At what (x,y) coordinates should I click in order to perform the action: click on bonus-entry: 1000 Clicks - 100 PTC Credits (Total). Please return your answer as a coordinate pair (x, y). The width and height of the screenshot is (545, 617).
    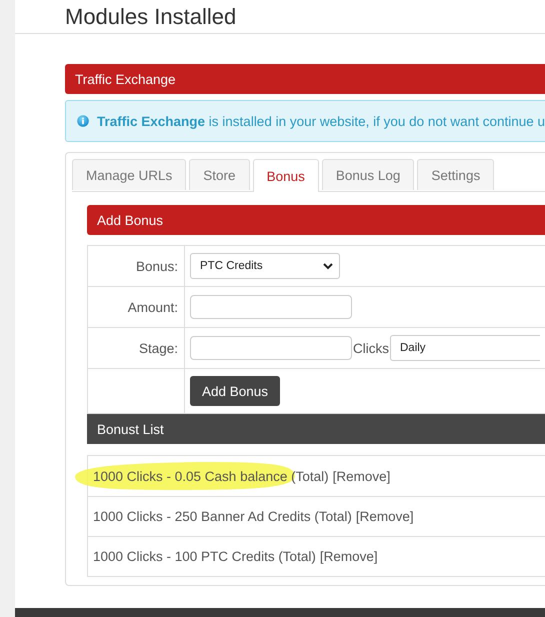
    Looking at the image, I should click on (204, 556).